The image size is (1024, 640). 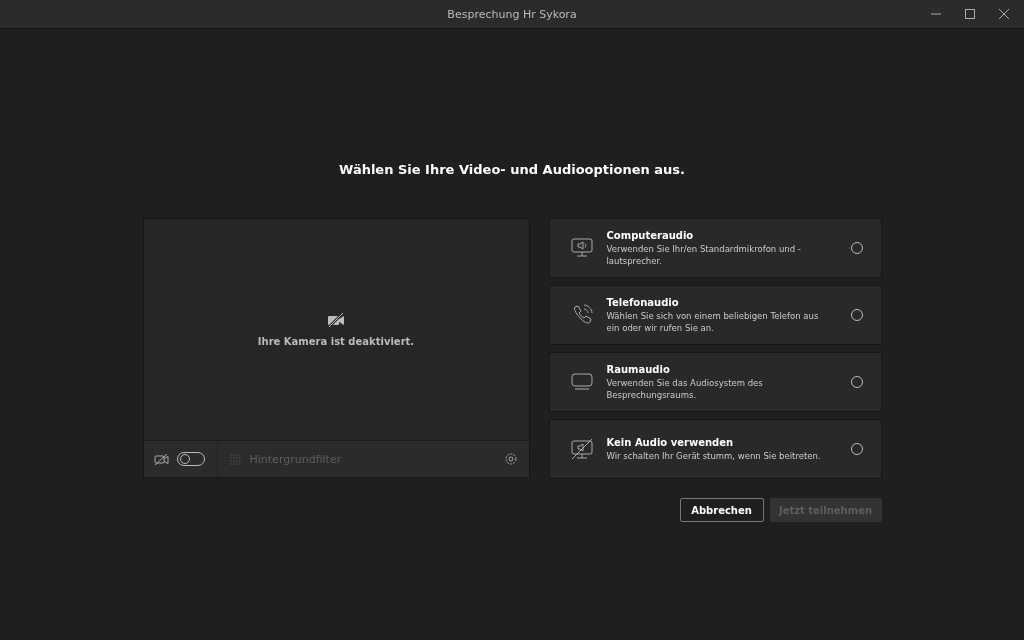 I want to click on close-icon, so click(x=1004, y=14).